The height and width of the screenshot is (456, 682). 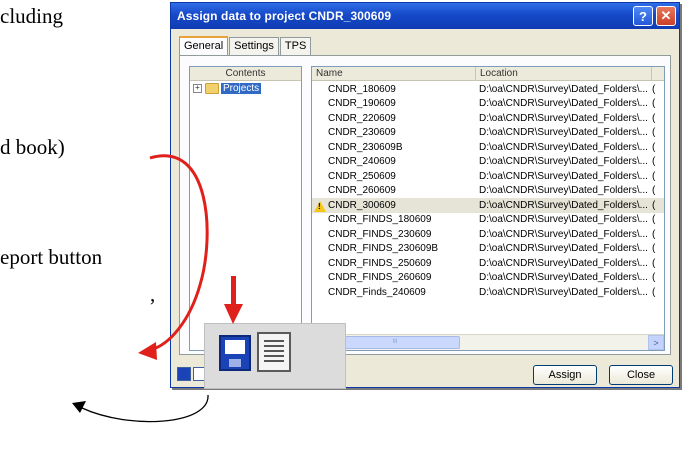 I want to click on tab-general: General, so click(x=204, y=46).